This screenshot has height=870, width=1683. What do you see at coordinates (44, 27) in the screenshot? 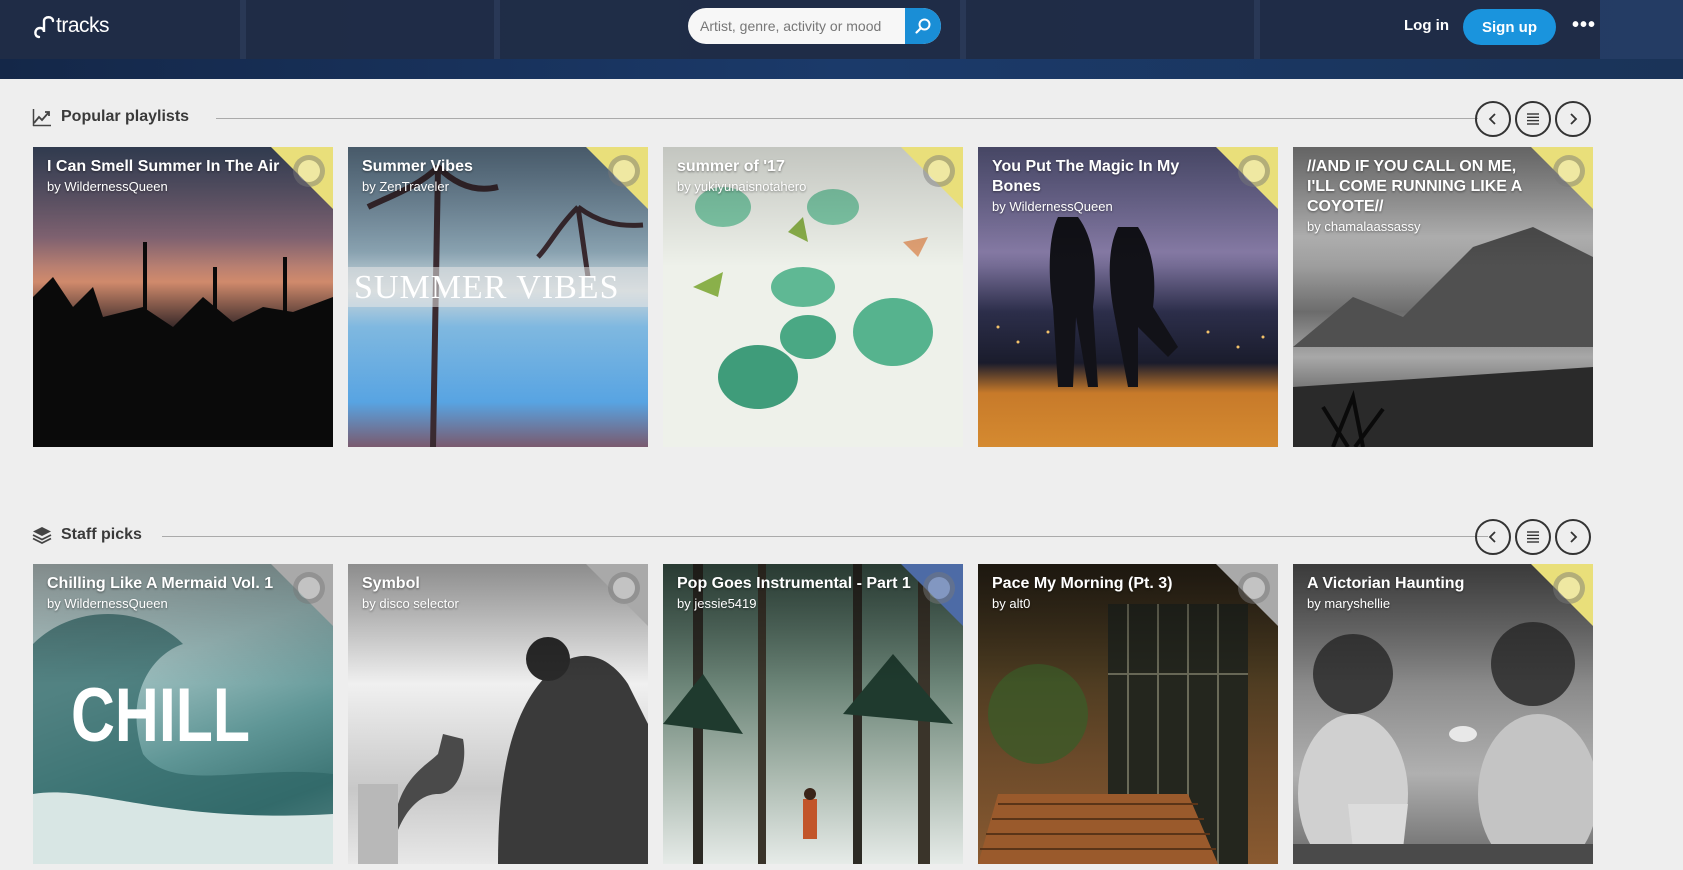
I see `tracks-logo-icon` at bounding box center [44, 27].